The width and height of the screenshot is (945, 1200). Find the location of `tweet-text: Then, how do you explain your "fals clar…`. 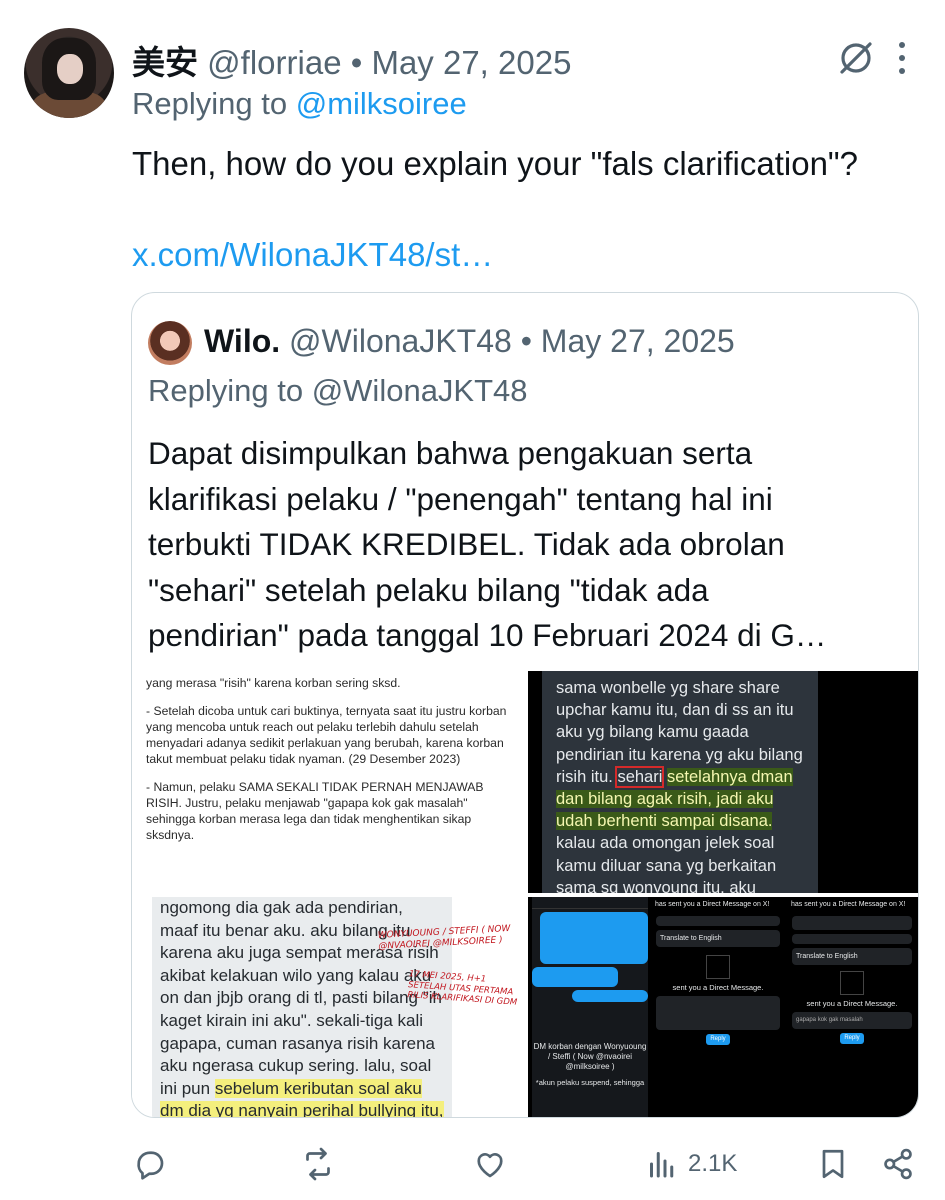

tweet-text: Then, how do you explain your "fals clar… is located at coordinates (495, 163).